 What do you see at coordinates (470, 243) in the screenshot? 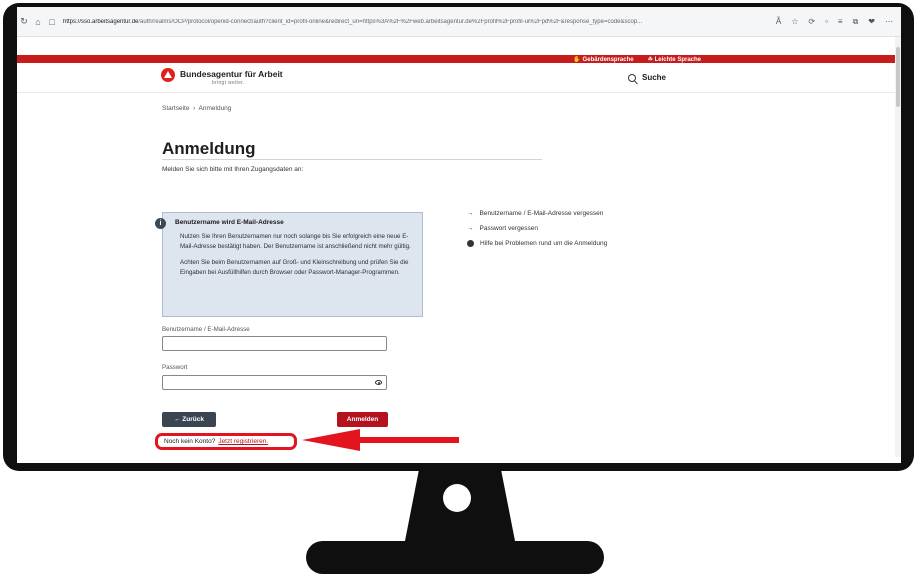
I see `help-circle-icon` at bounding box center [470, 243].